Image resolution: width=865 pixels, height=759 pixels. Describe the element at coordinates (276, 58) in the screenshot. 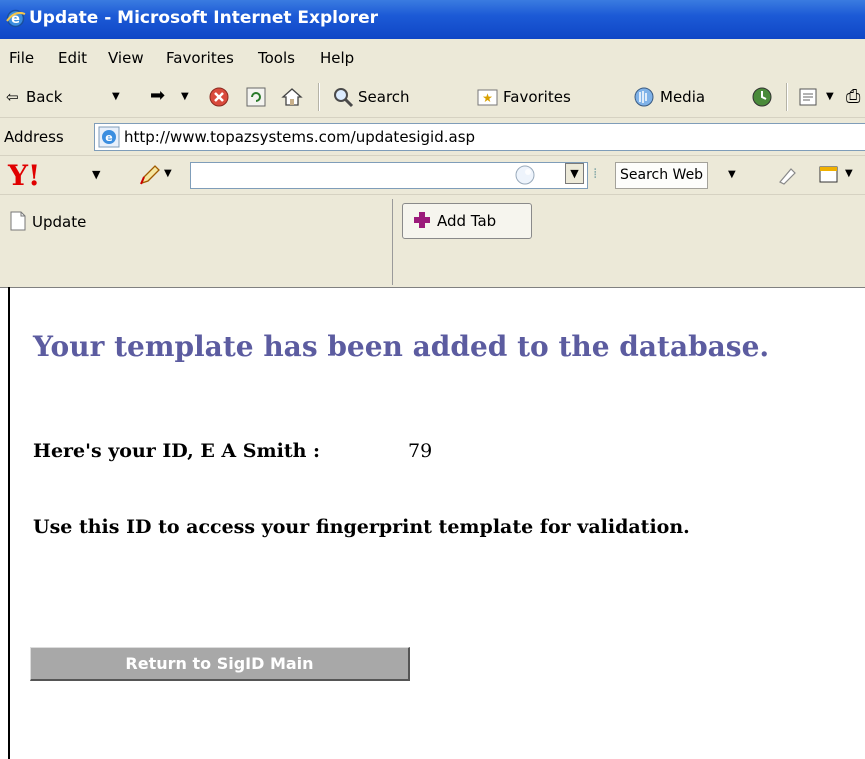

I see `menu-tools: Tools` at that location.